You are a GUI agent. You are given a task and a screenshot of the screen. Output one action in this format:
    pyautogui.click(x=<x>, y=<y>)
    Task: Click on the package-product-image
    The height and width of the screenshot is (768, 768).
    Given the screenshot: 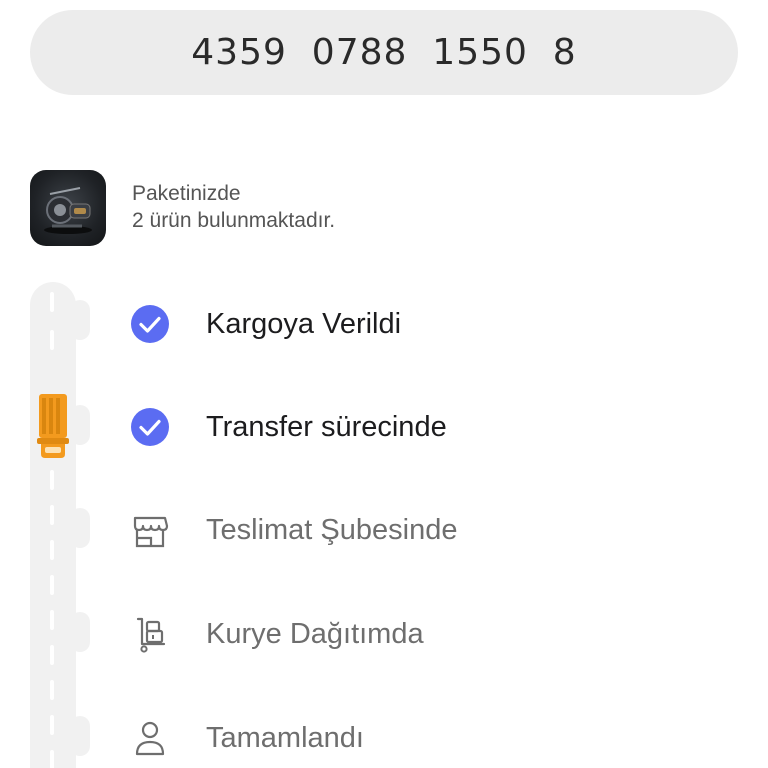 What is the action you would take?
    pyautogui.click(x=68, y=208)
    